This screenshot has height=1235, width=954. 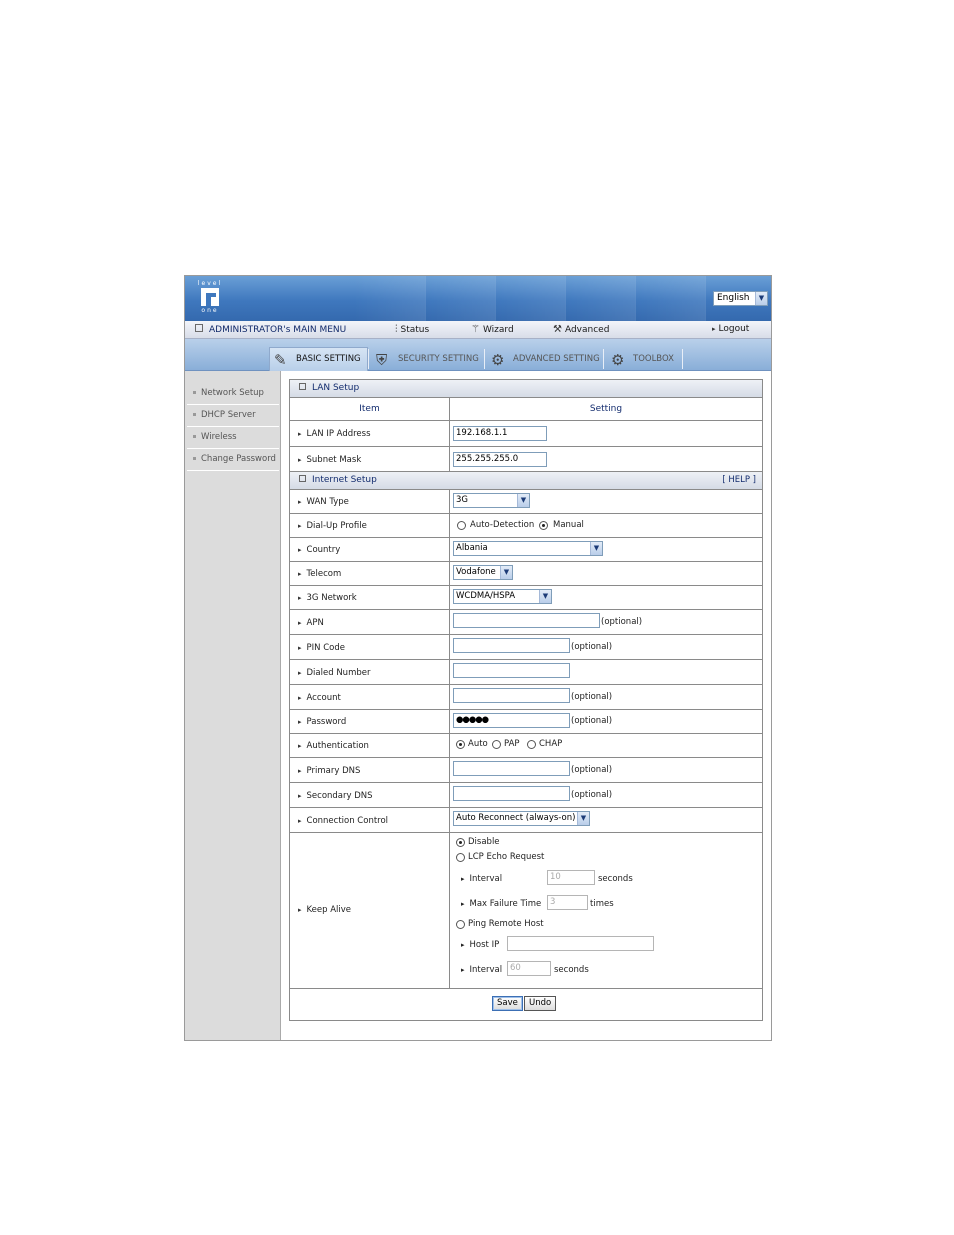 What do you see at coordinates (334, 673) in the screenshot?
I see `dialed-number-label: Dialed Number` at bounding box center [334, 673].